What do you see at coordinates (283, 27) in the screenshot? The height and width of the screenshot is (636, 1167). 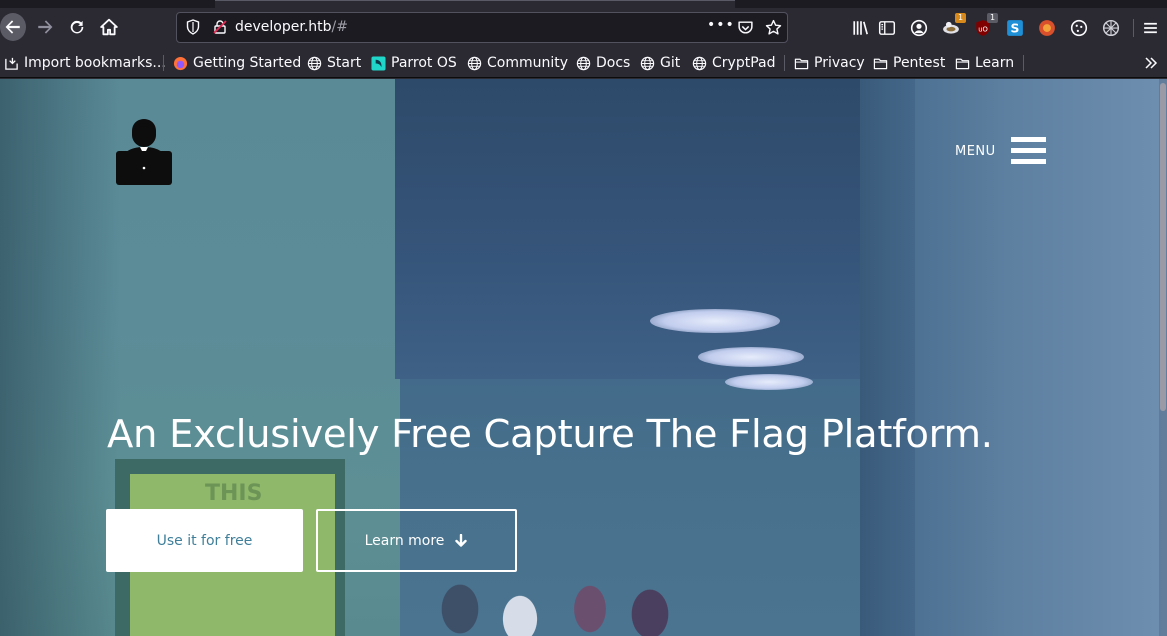 I see `url-host: developer.htb` at bounding box center [283, 27].